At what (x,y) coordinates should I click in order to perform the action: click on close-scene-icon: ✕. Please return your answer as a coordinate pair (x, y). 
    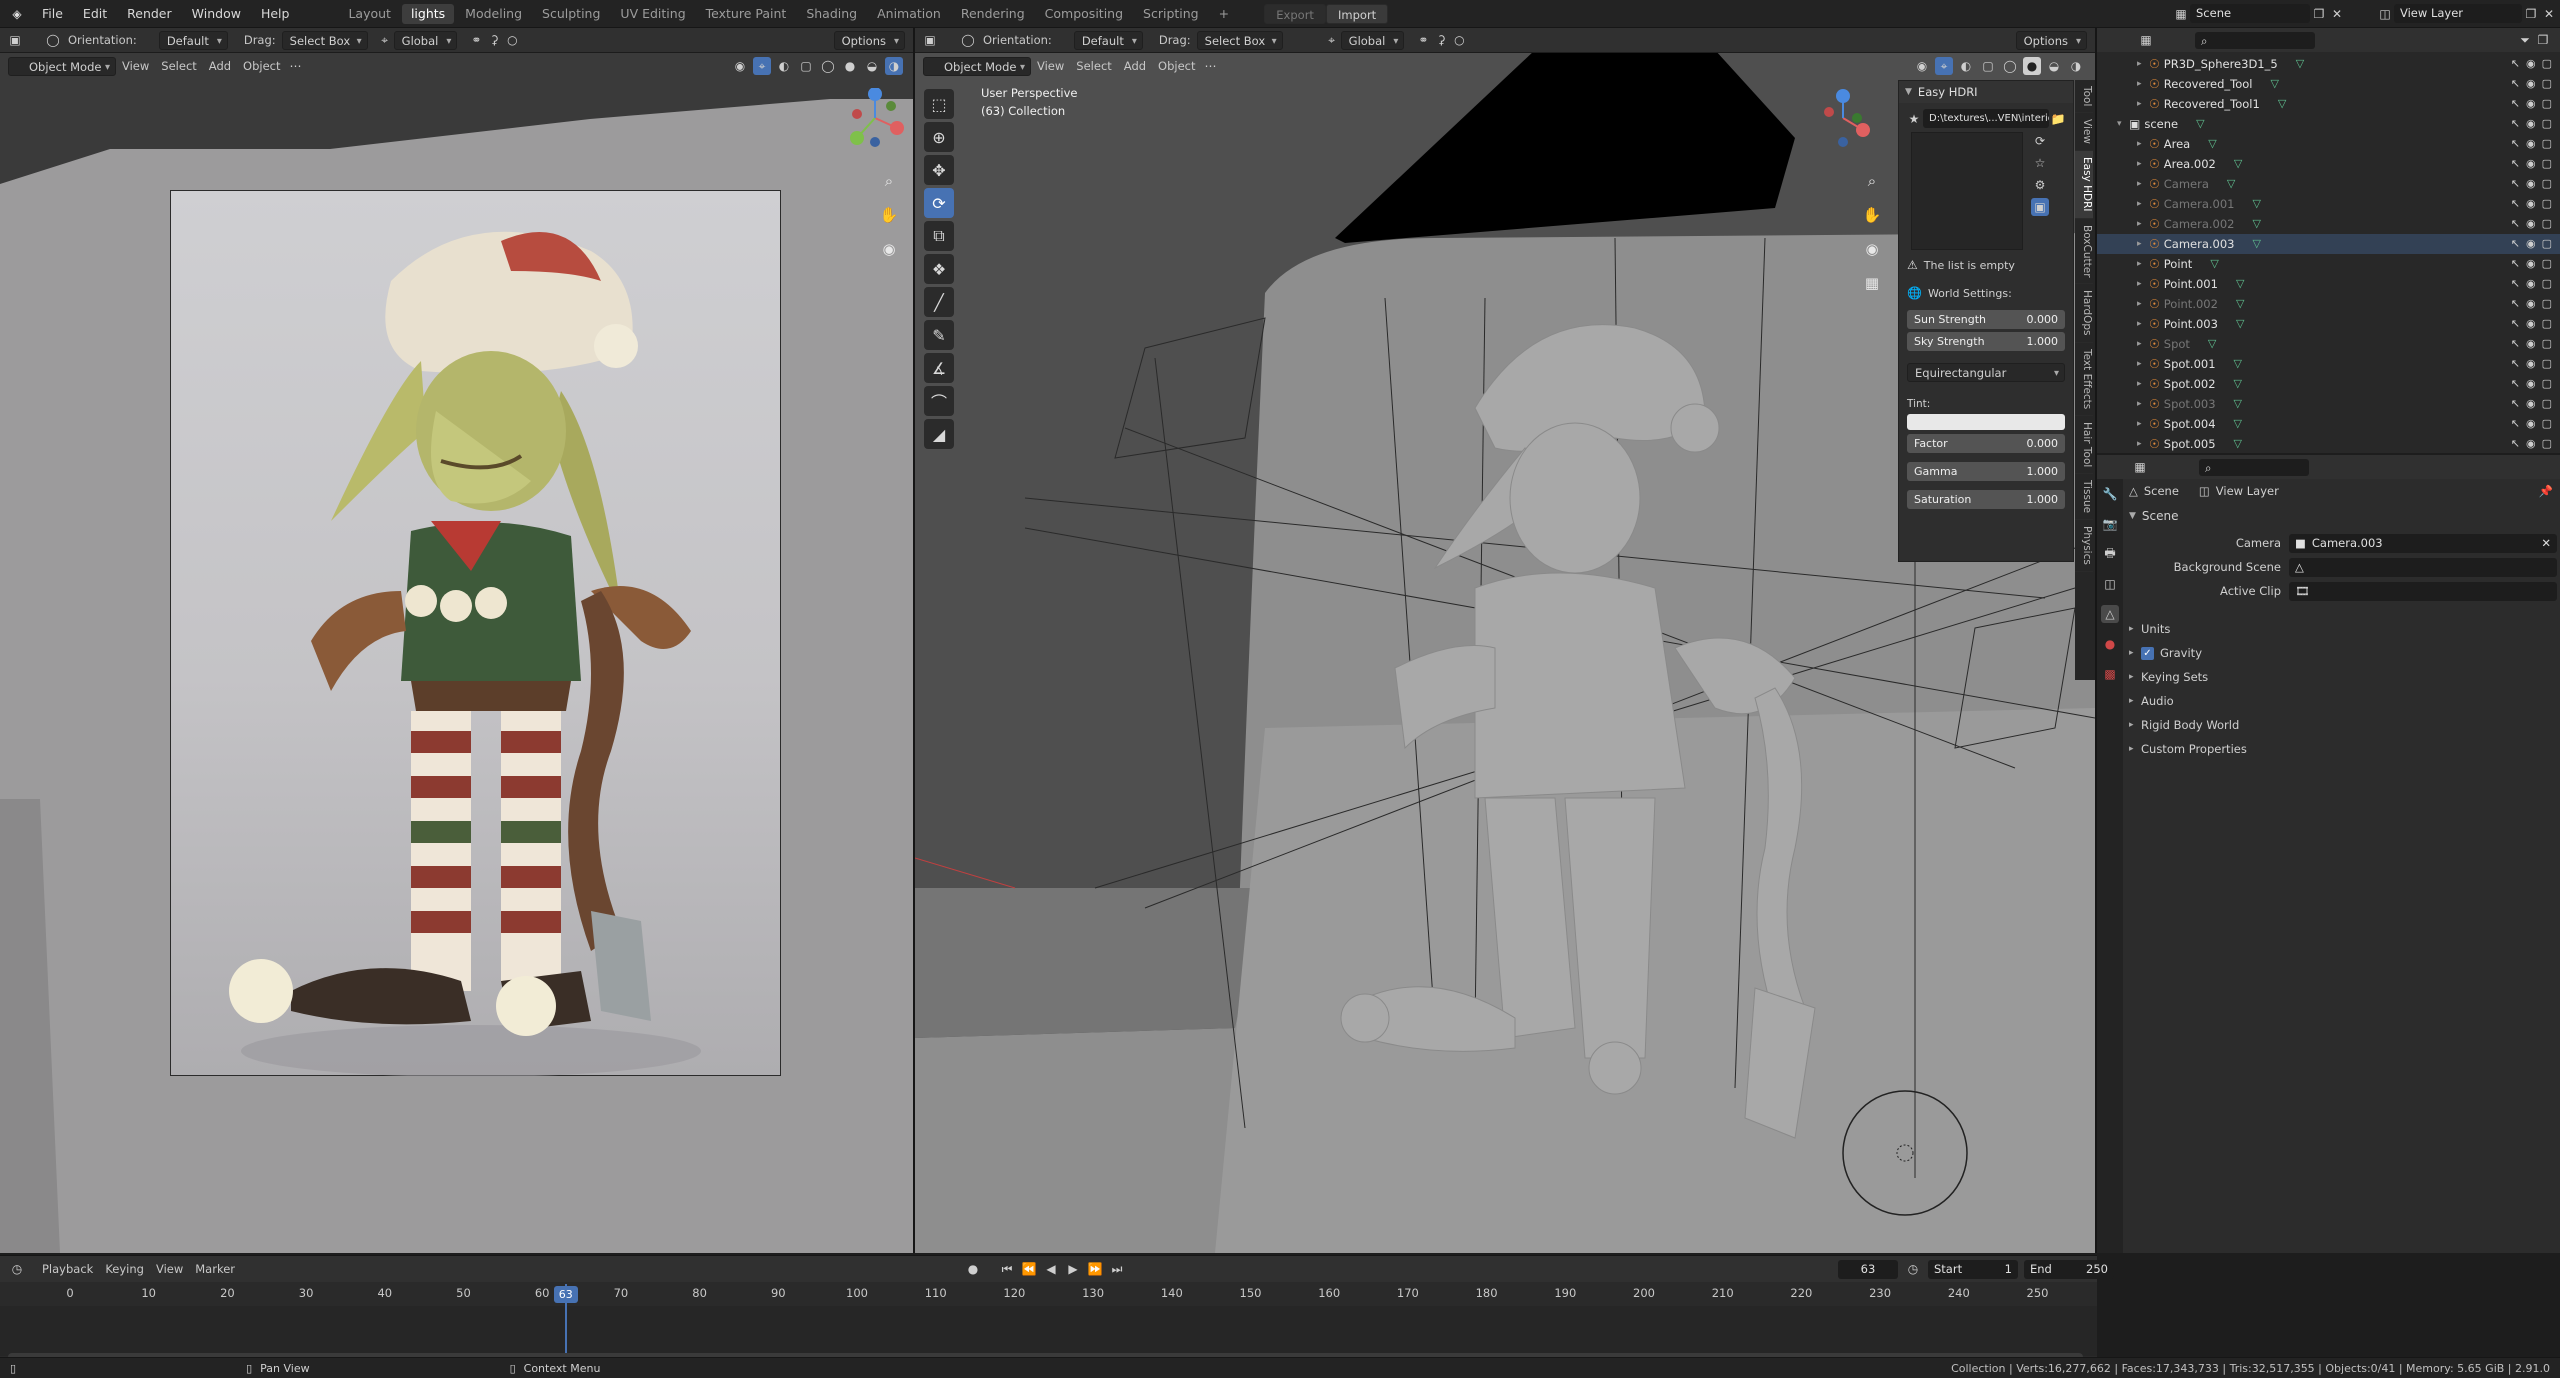
    Looking at the image, I should click on (2337, 14).